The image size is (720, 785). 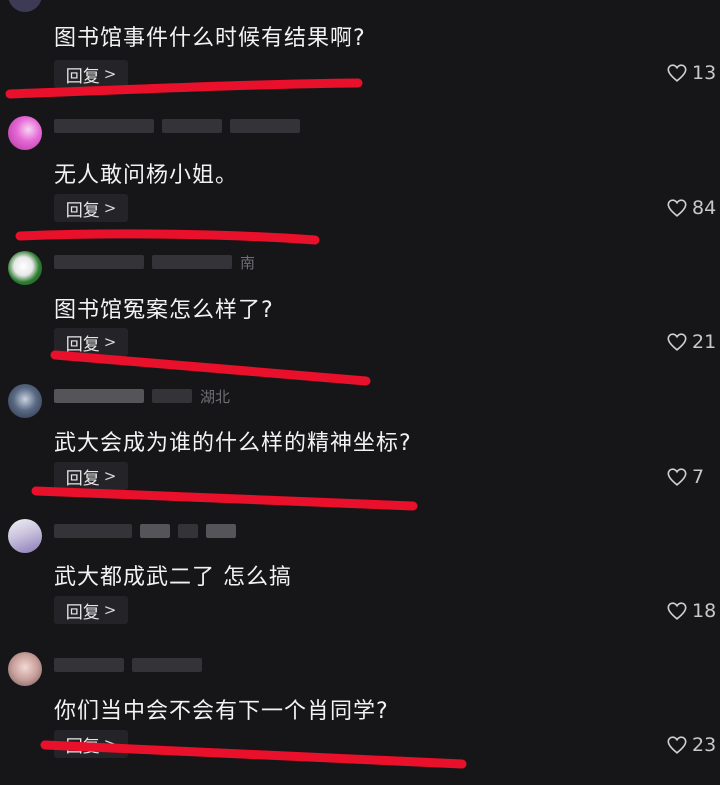 What do you see at coordinates (215, 396) in the screenshot?
I see `location-text: 湖北` at bounding box center [215, 396].